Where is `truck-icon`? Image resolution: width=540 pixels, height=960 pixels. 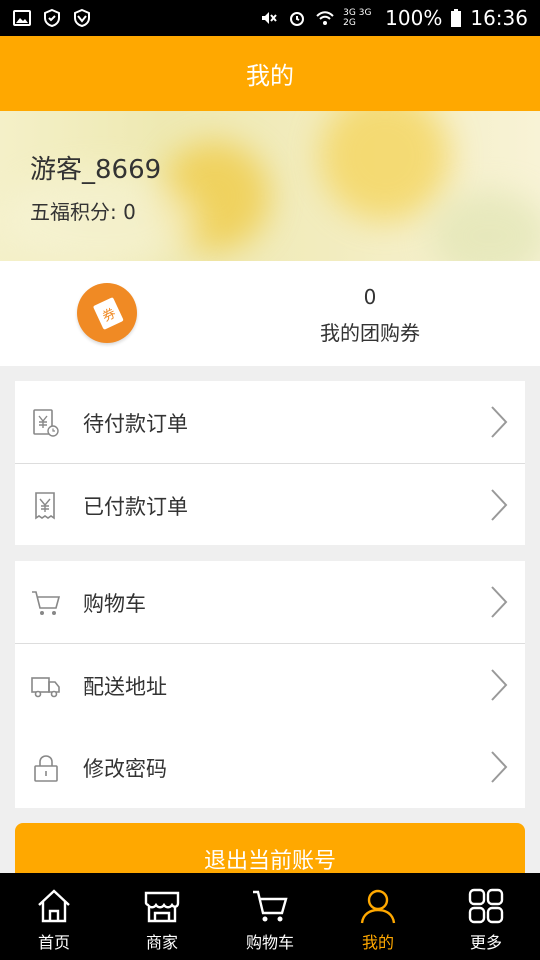 truck-icon is located at coordinates (45, 687).